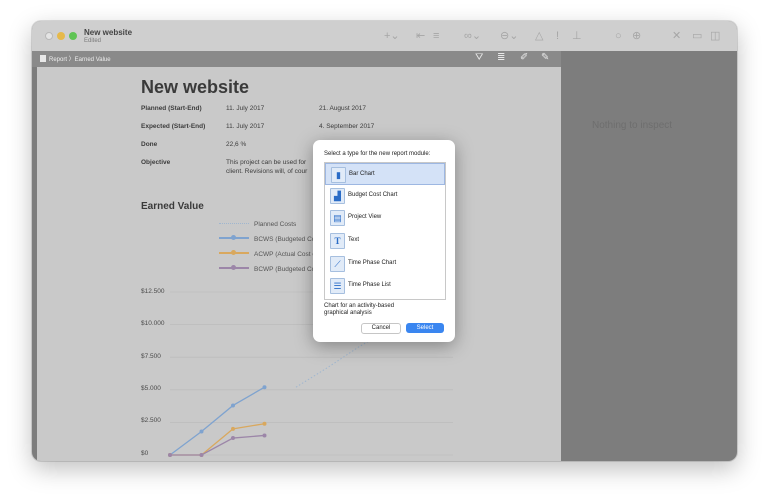  Describe the element at coordinates (61, 36) in the screenshot. I see `minimize-window-button` at that location.